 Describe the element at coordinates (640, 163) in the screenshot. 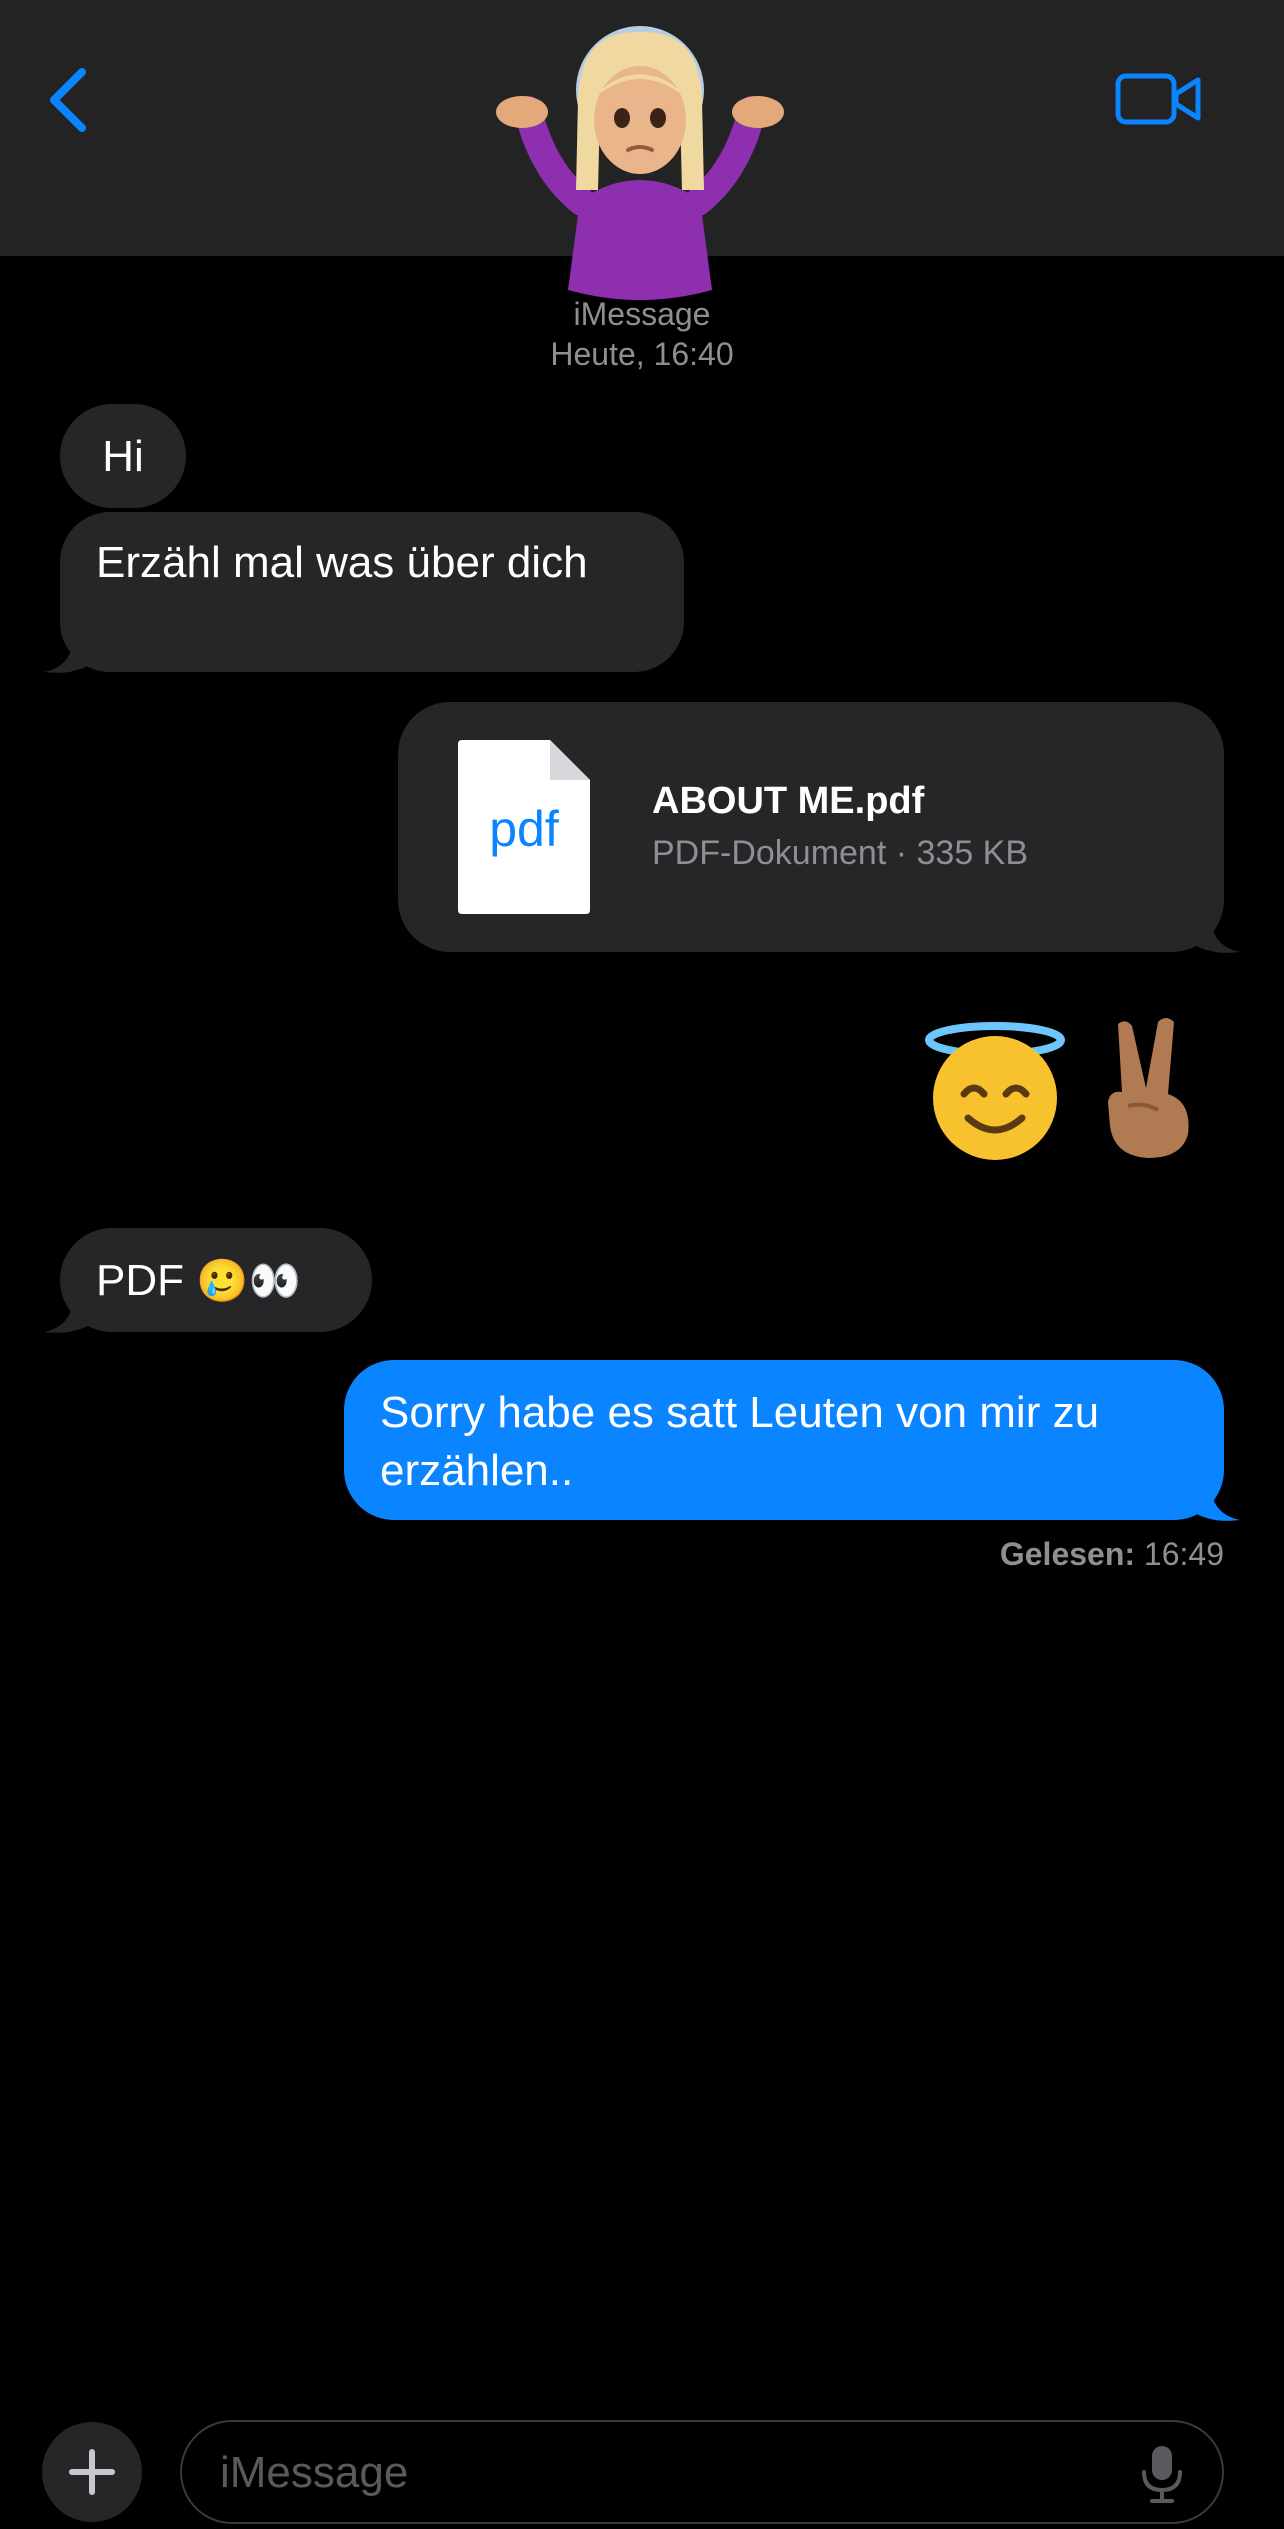

I see `shrugging-woman-icon` at that location.